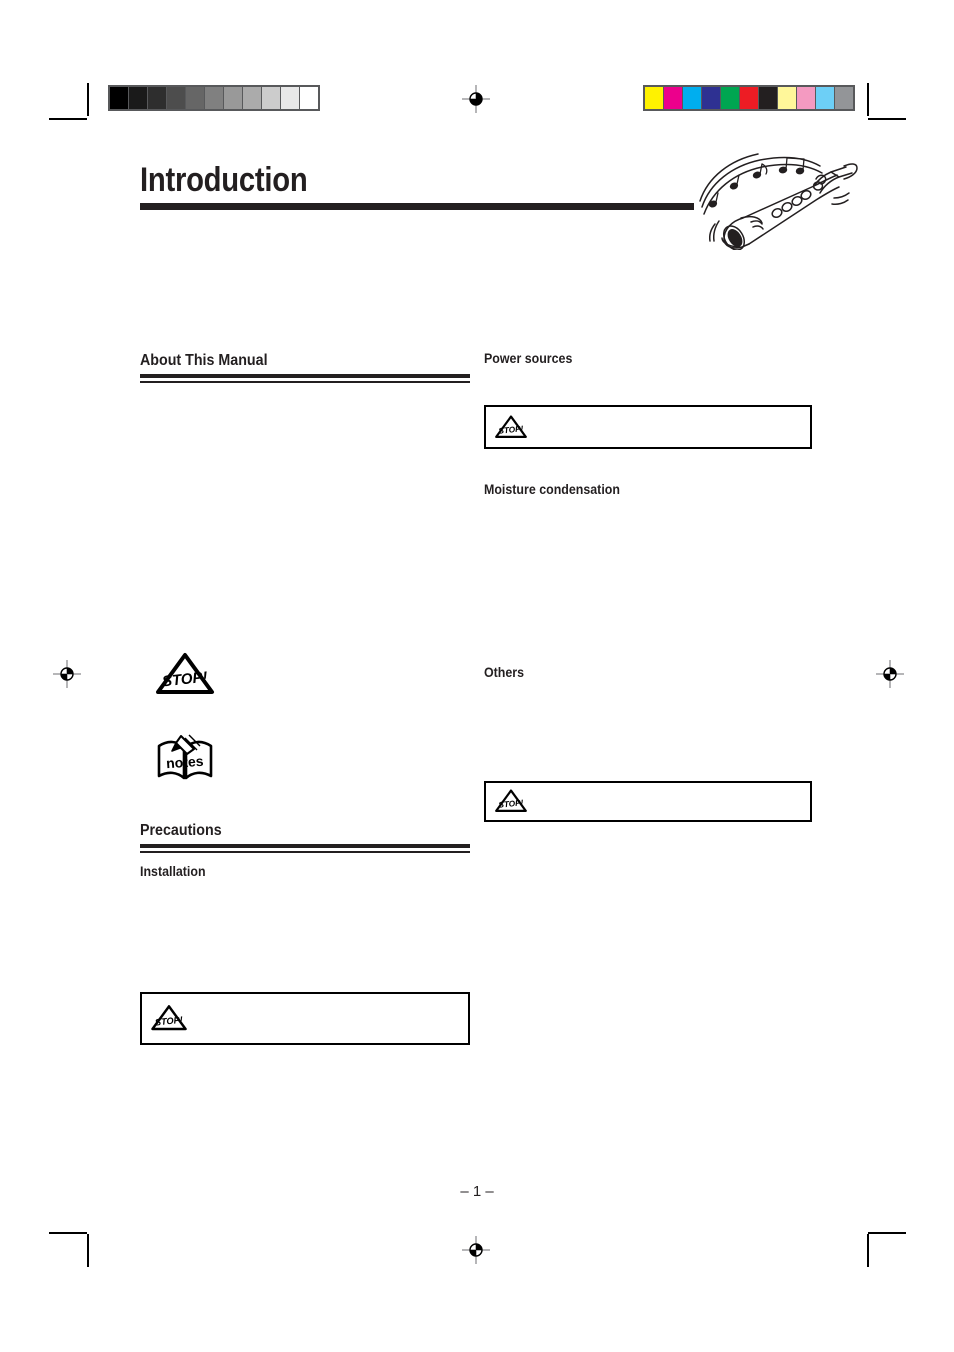  I want to click on power-sources-caution-box: STOP!, so click(648, 426).